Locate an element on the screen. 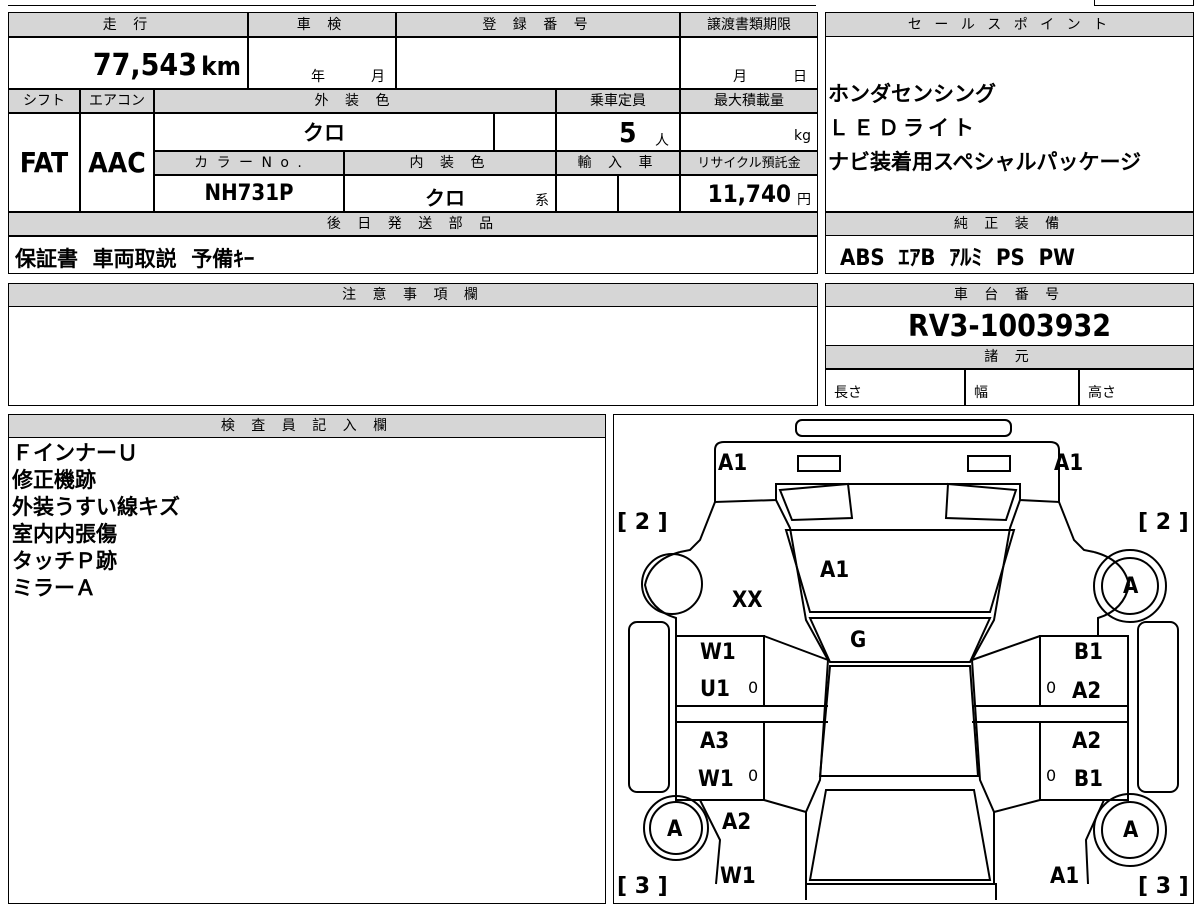 This screenshot has width=1200, height=904. aircon-cell: AAC is located at coordinates (117, 162).